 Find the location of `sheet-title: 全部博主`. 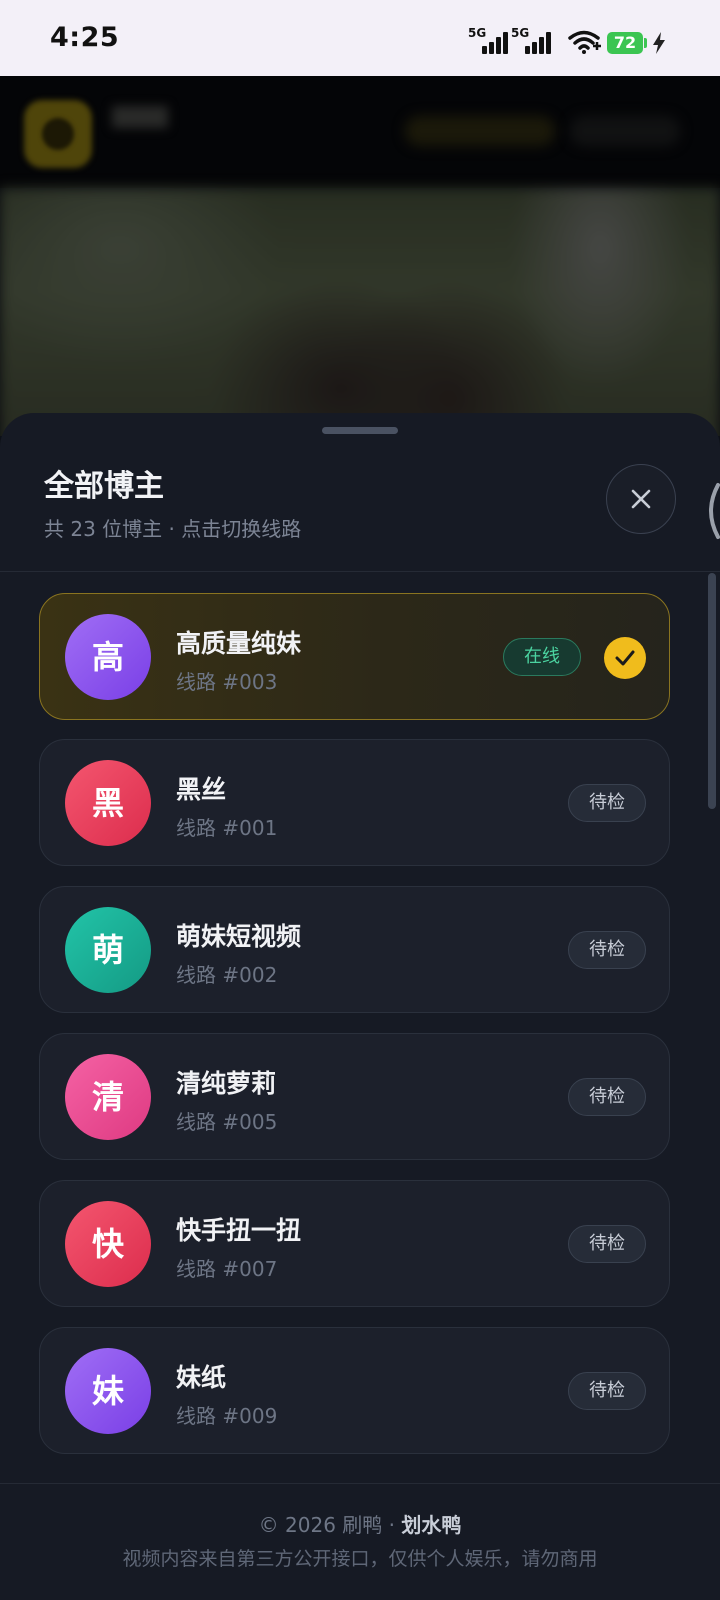

sheet-title: 全部博主 is located at coordinates (104, 486).